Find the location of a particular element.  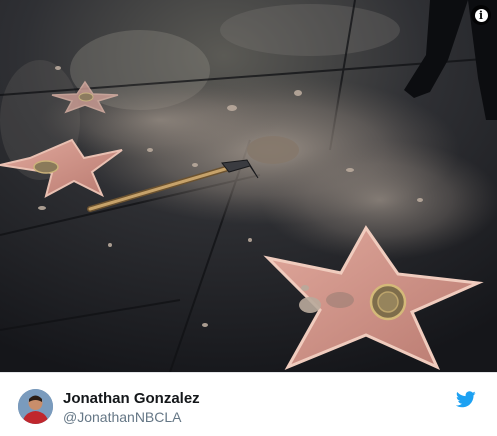

tweet-author-bar: Jonathan Gonzalez @JonathanNBCLA is located at coordinates (248, 404).